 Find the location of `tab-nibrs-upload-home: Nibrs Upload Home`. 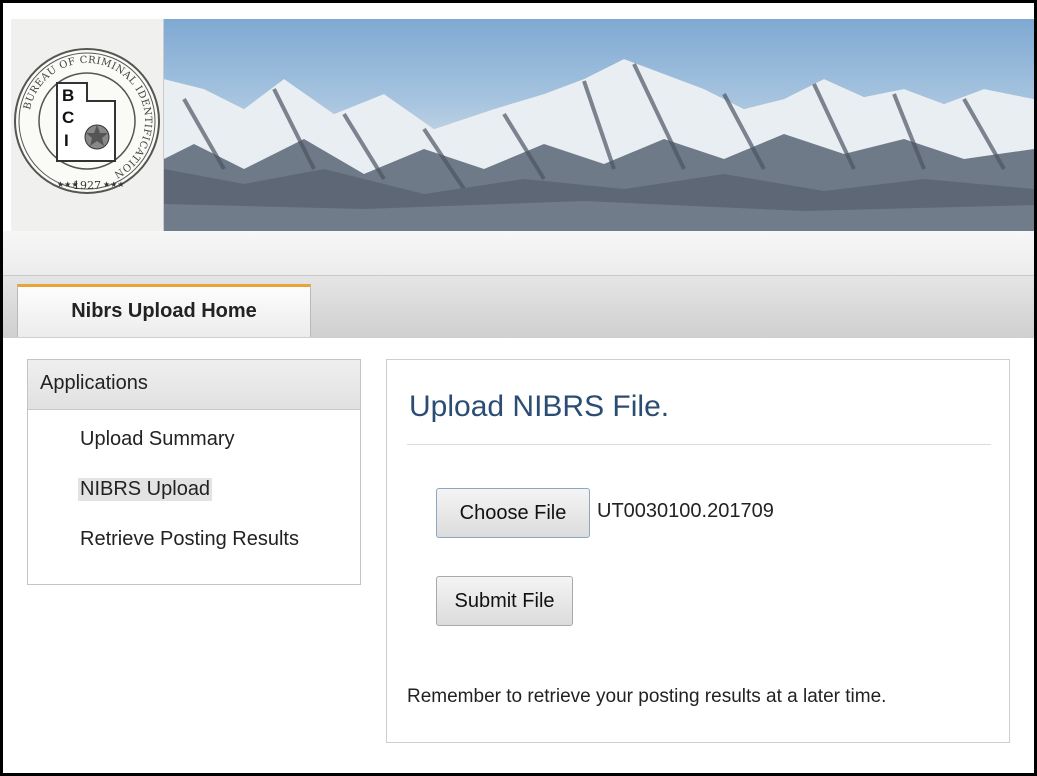

tab-nibrs-upload-home: Nibrs Upload Home is located at coordinates (164, 310).